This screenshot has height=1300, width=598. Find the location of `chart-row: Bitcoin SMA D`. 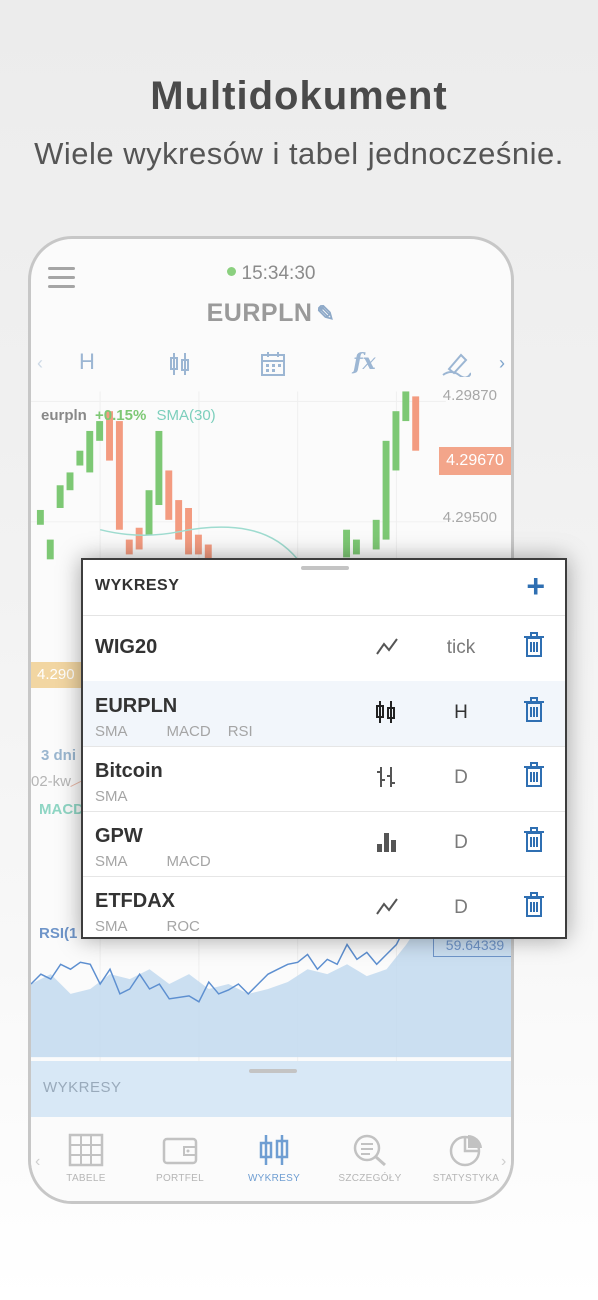

chart-row: Bitcoin SMA D is located at coordinates (324, 779).